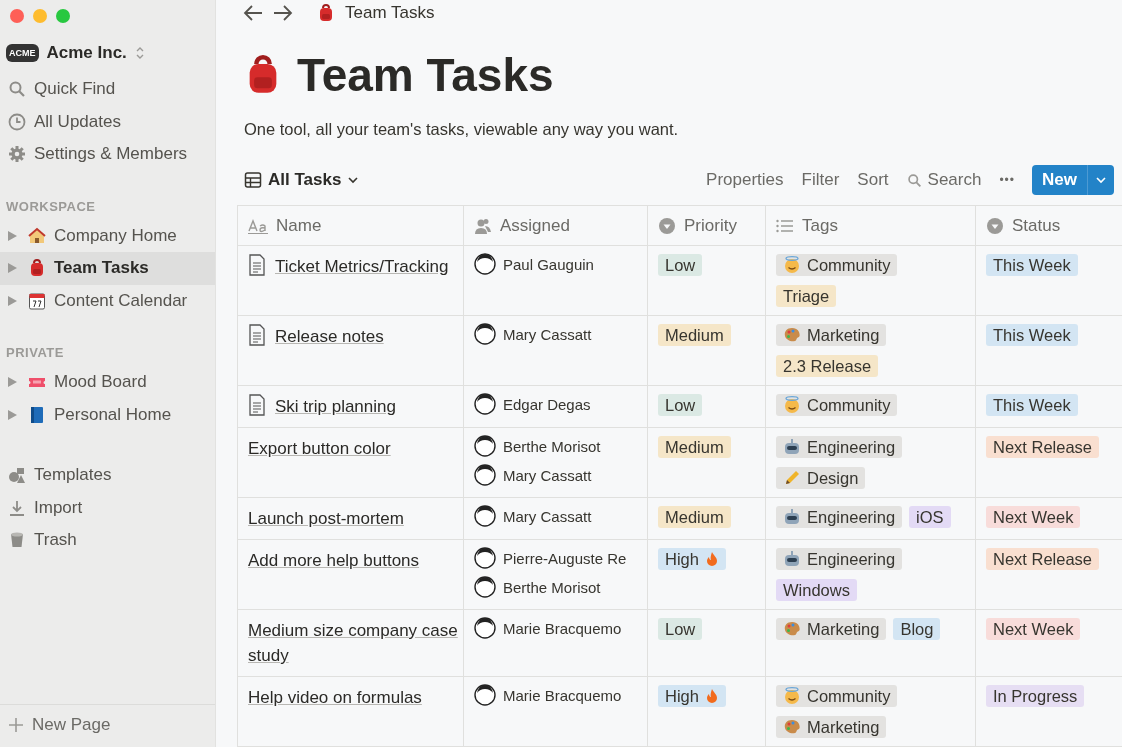 The height and width of the screenshot is (747, 1122). What do you see at coordinates (335, 697) in the screenshot?
I see `task-name: Help video on formulas` at bounding box center [335, 697].